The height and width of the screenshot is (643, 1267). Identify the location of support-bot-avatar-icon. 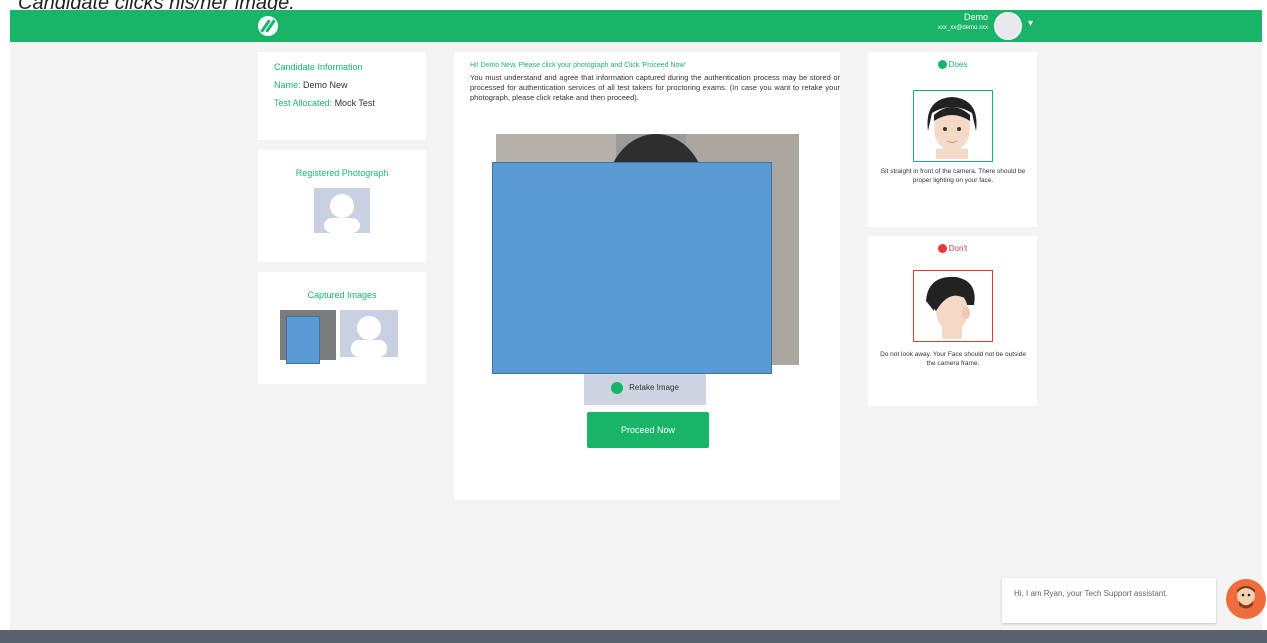
(1246, 599).